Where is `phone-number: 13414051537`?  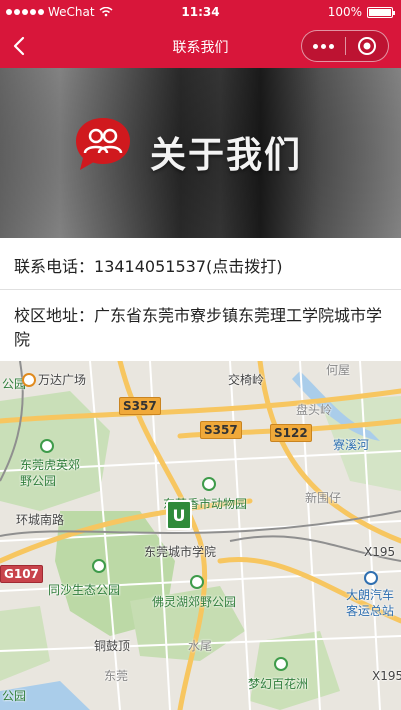
phone-number: 13414051537 is located at coordinates (150, 266).